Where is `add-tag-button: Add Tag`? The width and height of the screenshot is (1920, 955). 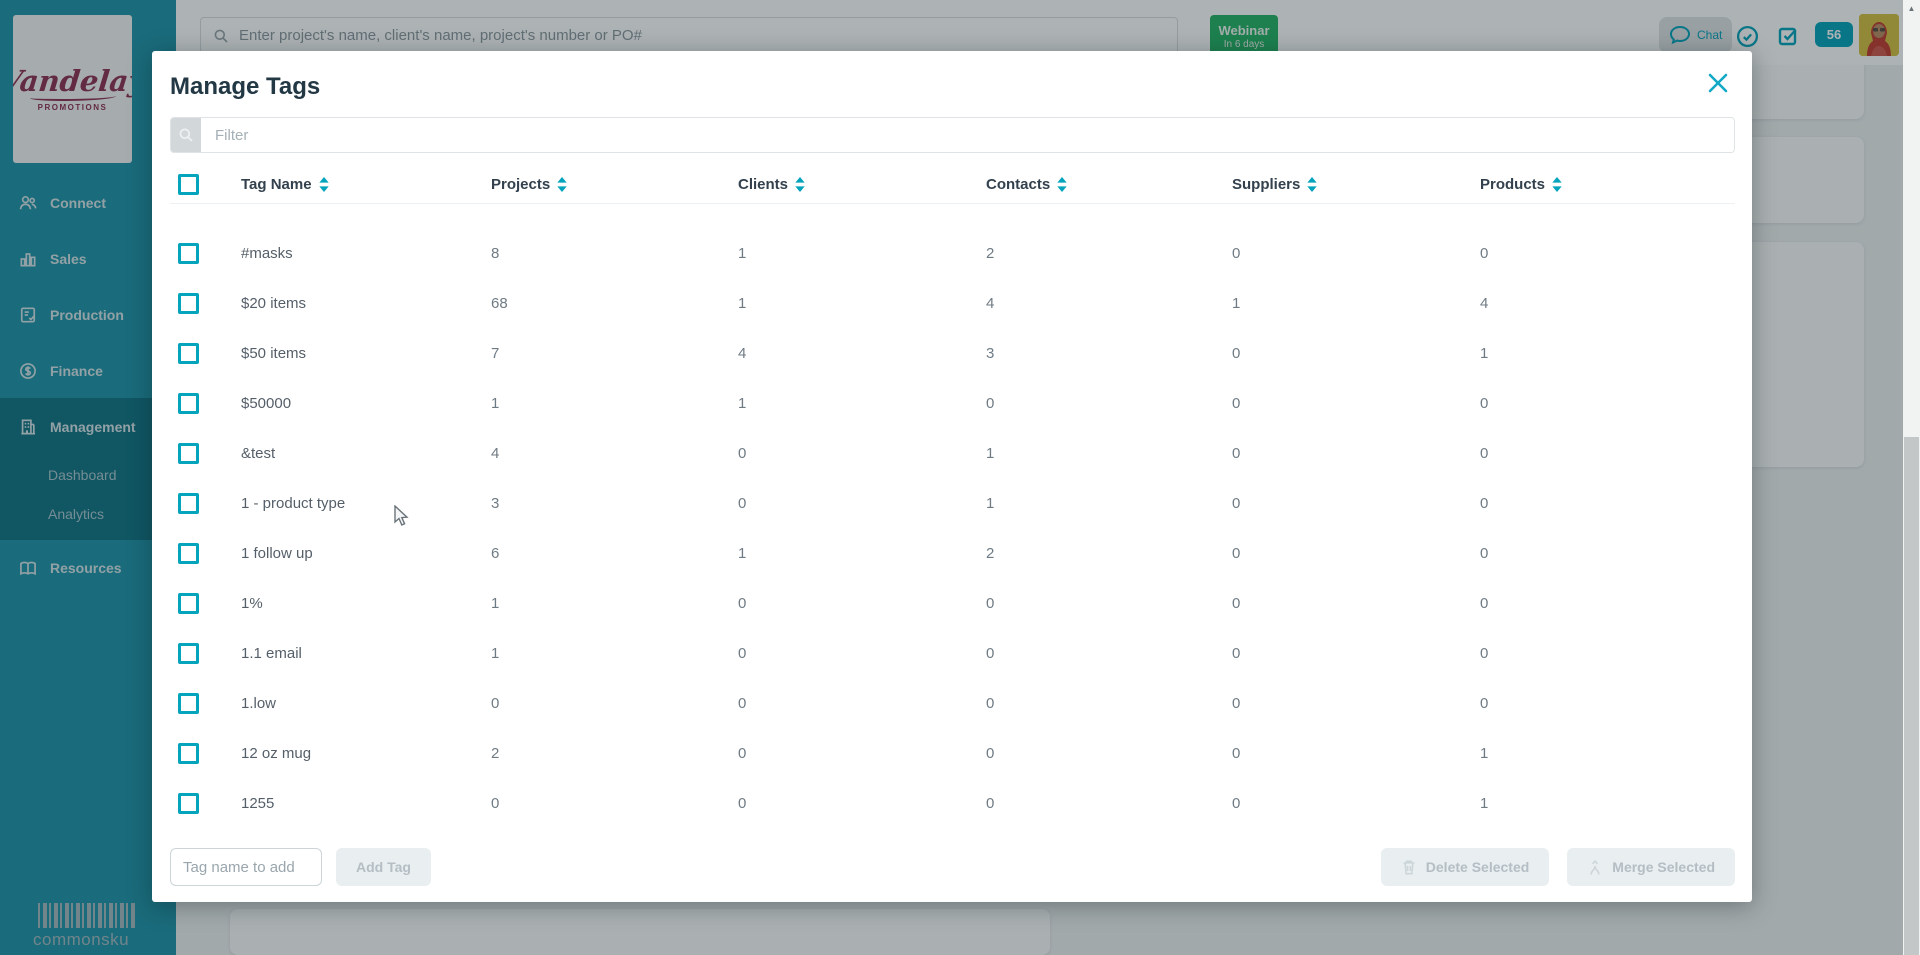
add-tag-button: Add Tag is located at coordinates (383, 867).